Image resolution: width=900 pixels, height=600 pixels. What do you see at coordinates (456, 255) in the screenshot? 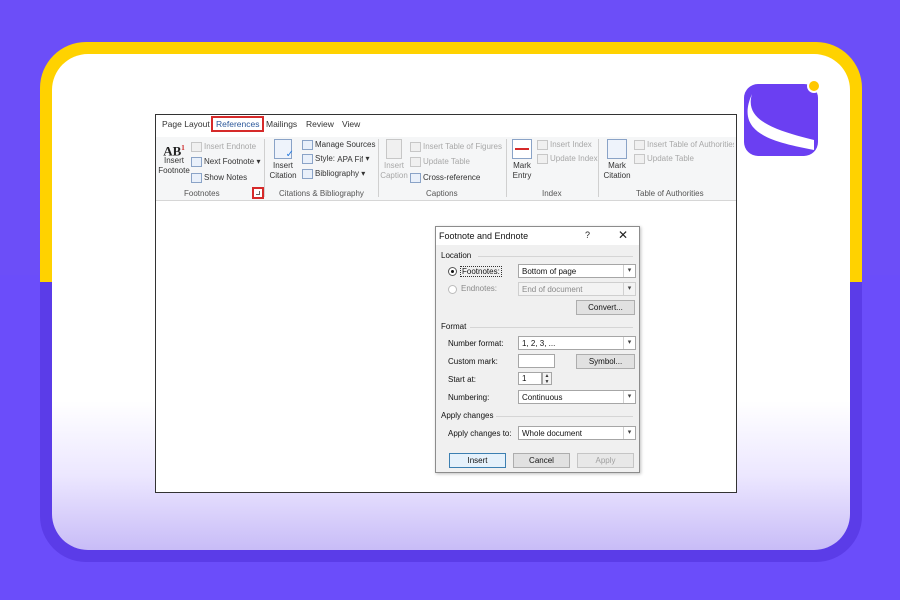
I see `location-section-label: Location` at bounding box center [456, 255].